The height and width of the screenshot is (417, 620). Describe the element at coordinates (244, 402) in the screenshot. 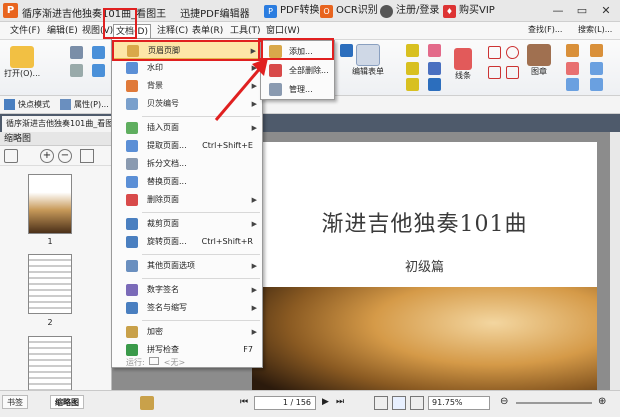

I see `first-page-button: ⏮` at that location.